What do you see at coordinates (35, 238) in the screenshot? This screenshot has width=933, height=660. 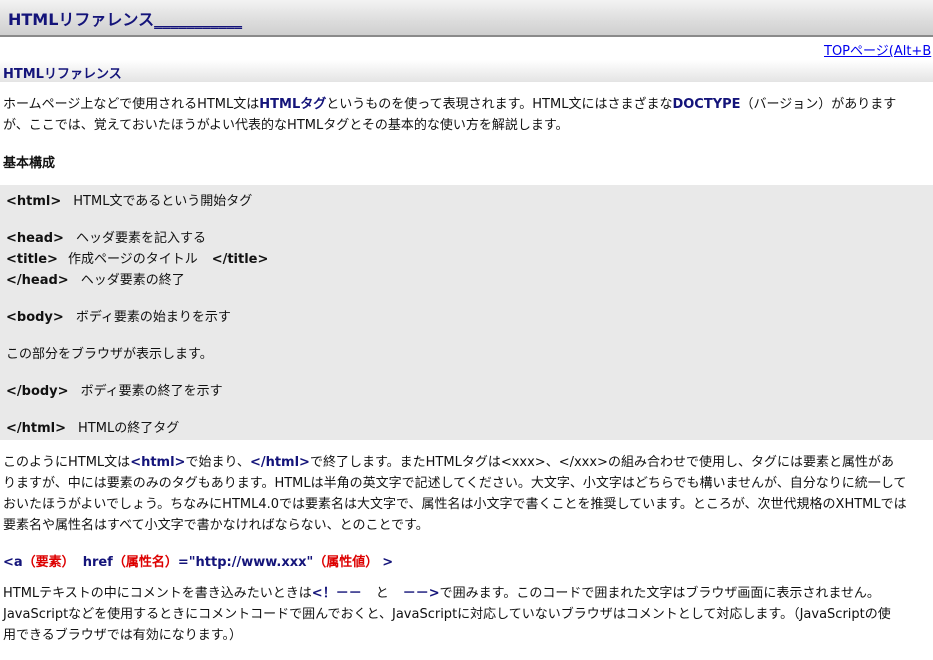 I see `code-tag: <head>` at bounding box center [35, 238].